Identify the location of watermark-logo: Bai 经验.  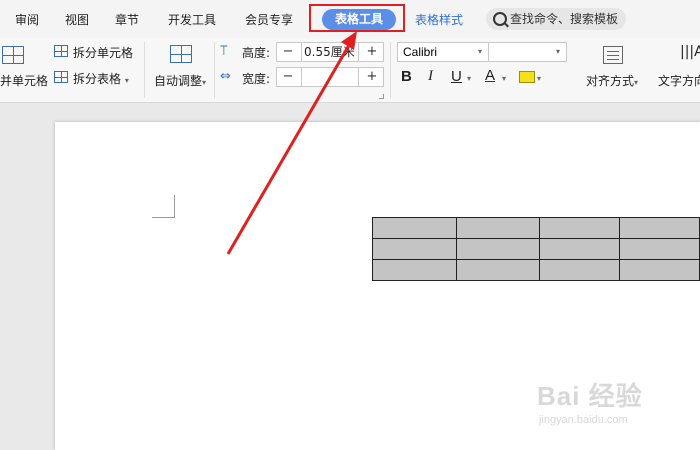
(590, 396).